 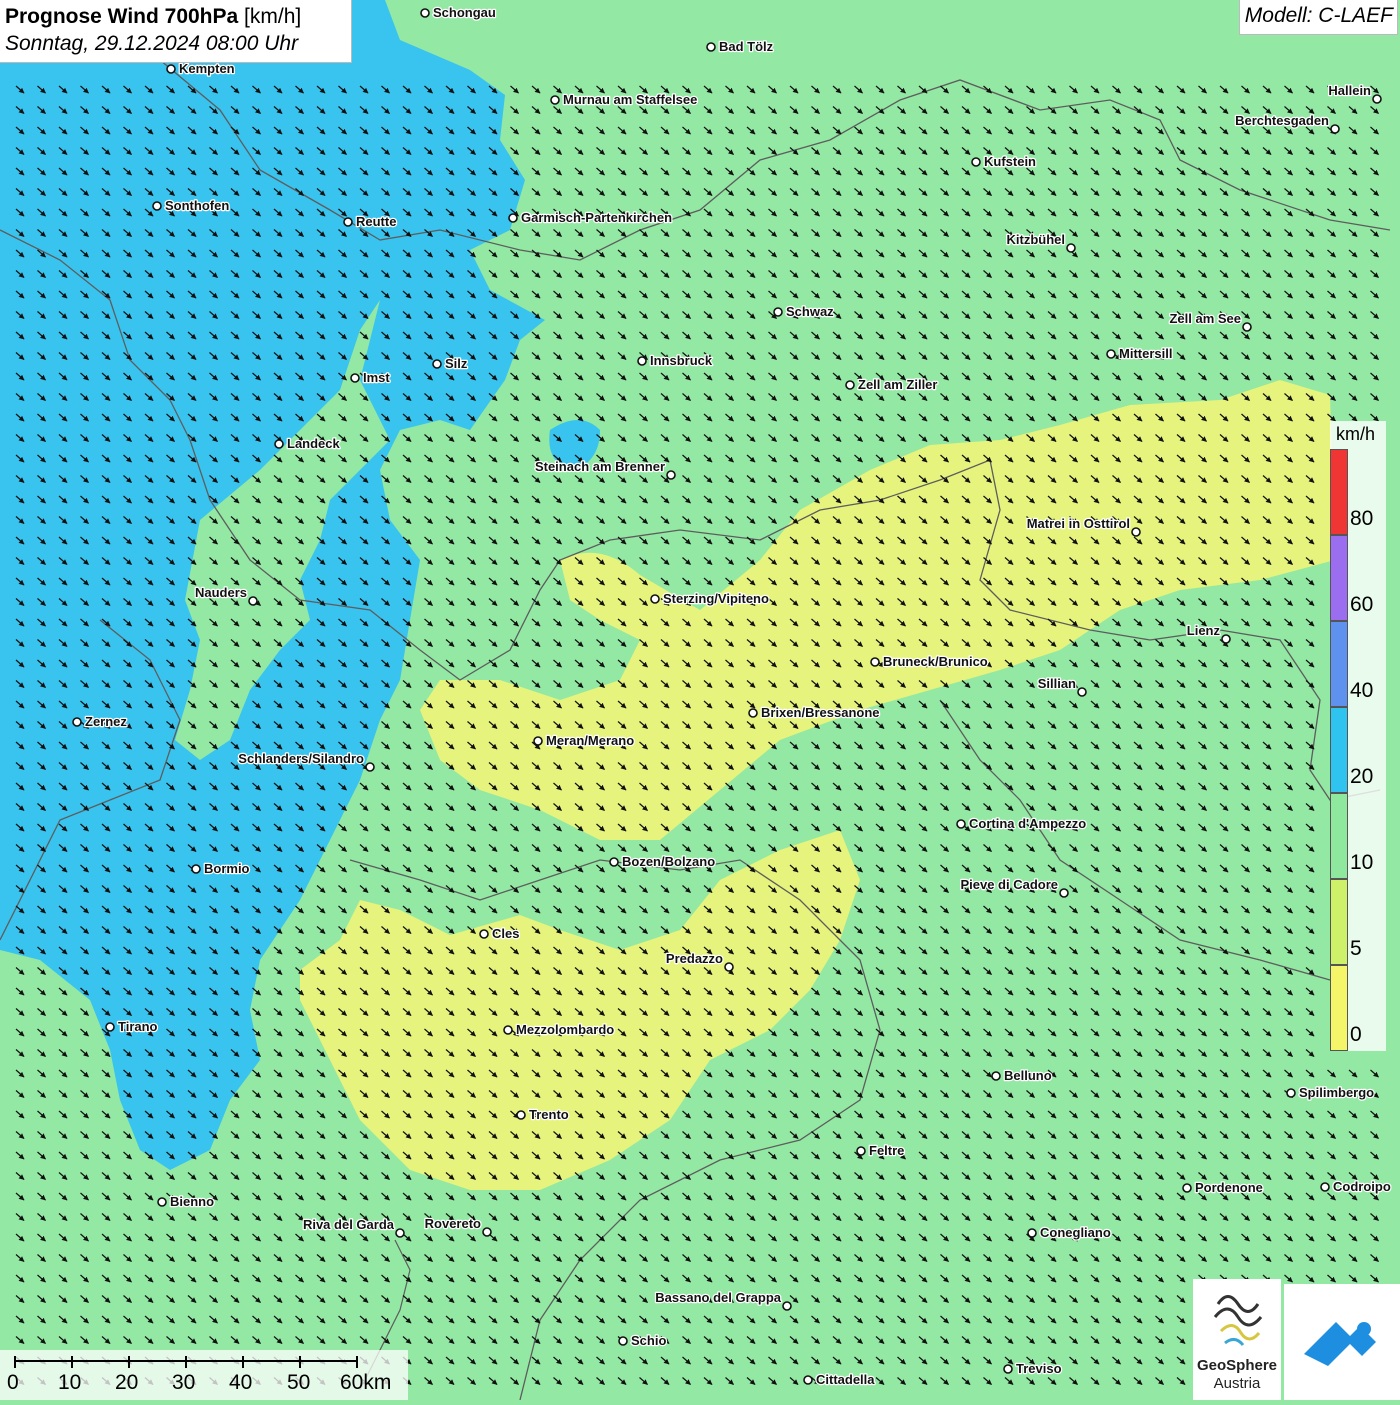 What do you see at coordinates (299, 1382) in the screenshot?
I see `scale-bar-label: 50` at bounding box center [299, 1382].